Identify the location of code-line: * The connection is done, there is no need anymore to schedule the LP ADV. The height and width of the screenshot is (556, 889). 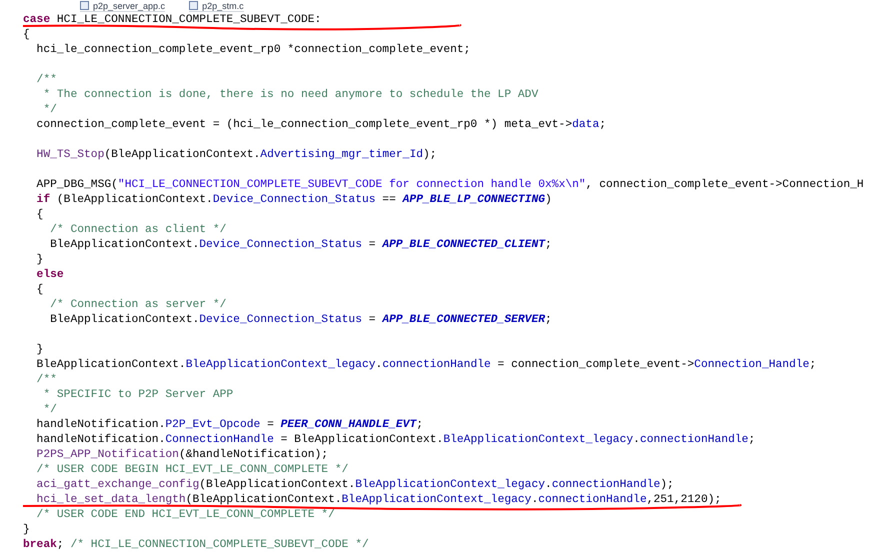
(290, 95).